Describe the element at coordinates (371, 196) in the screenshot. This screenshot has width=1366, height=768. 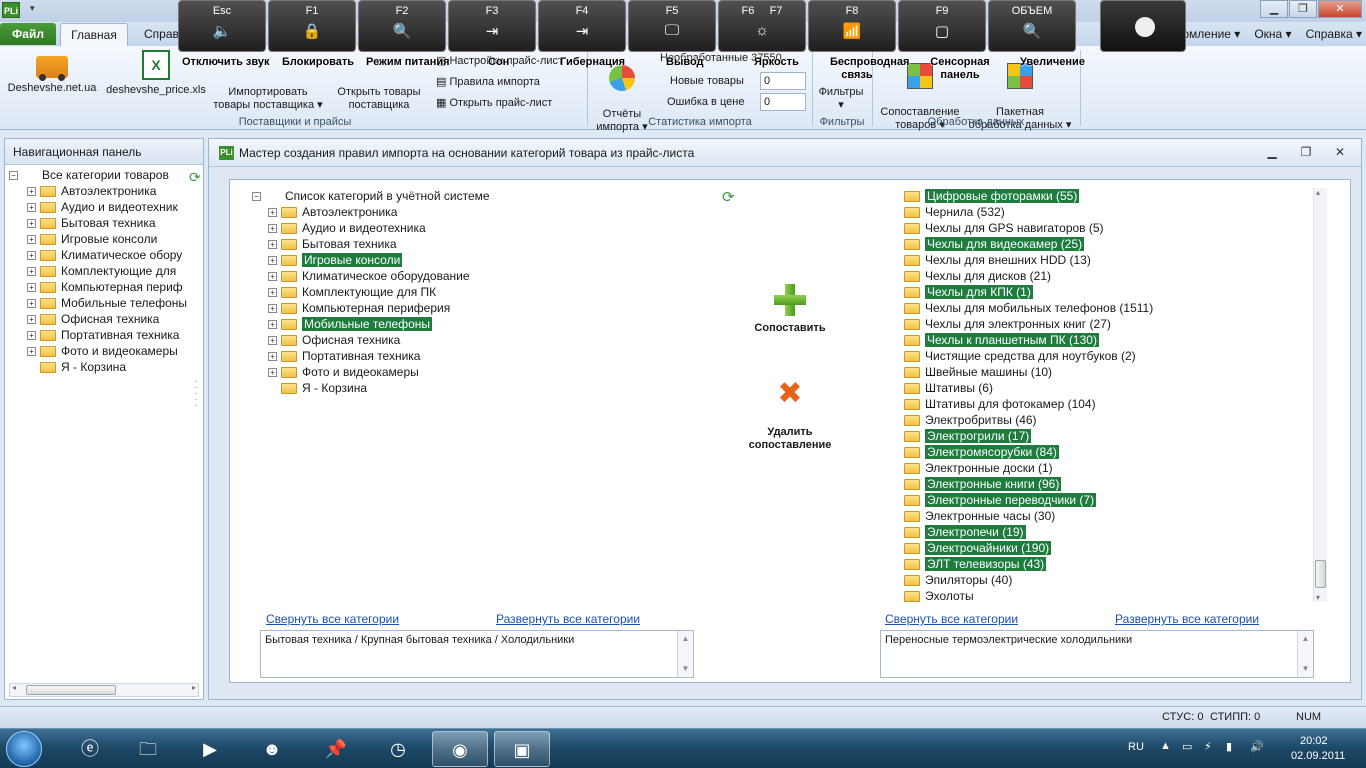
I see `tree-root: − Список категорий в учётной системе` at that location.